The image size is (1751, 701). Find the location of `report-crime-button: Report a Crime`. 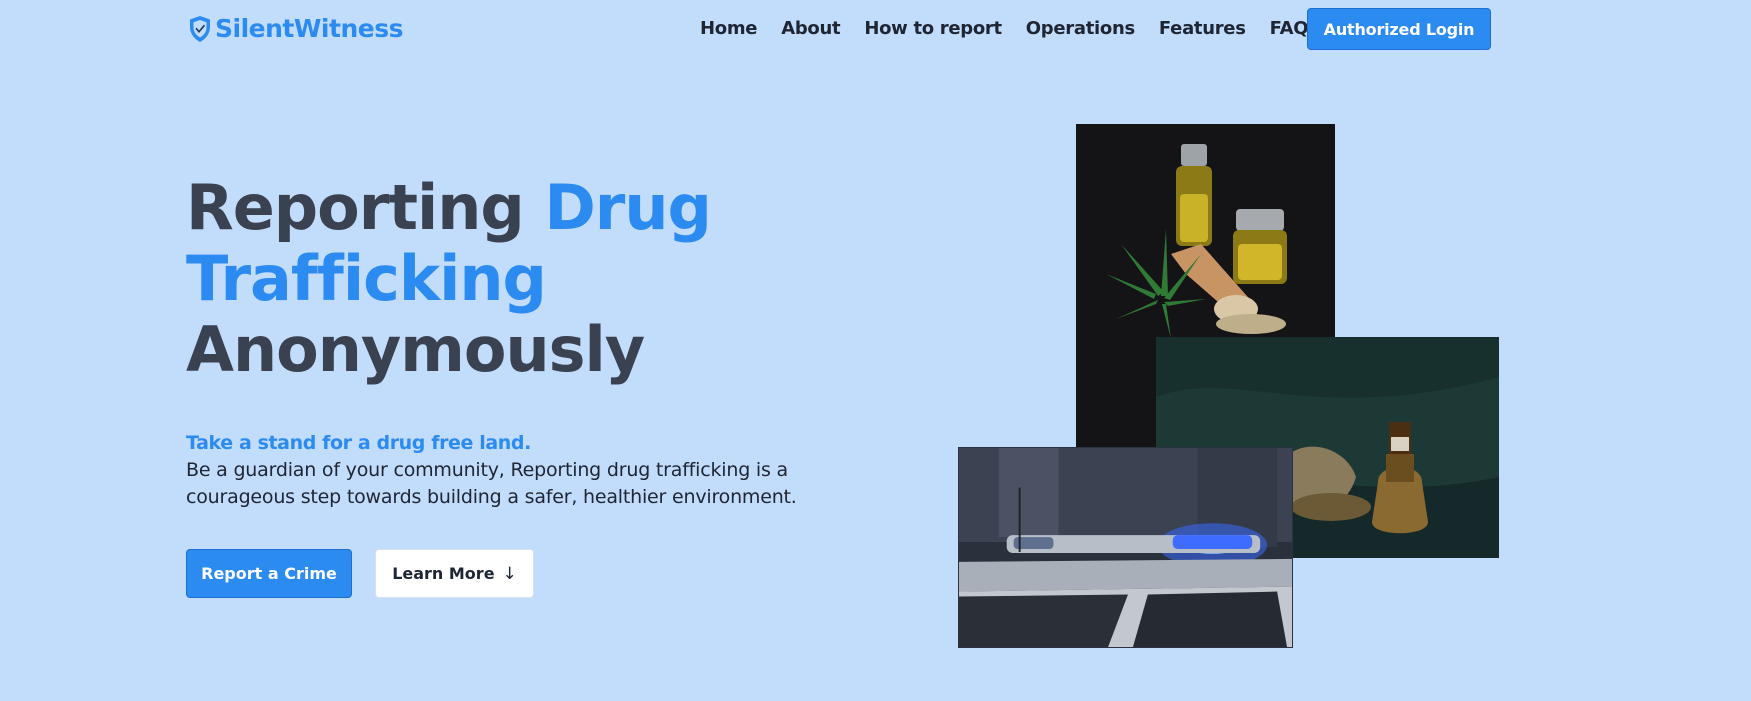

report-crime-button: Report a Crime is located at coordinates (269, 573).